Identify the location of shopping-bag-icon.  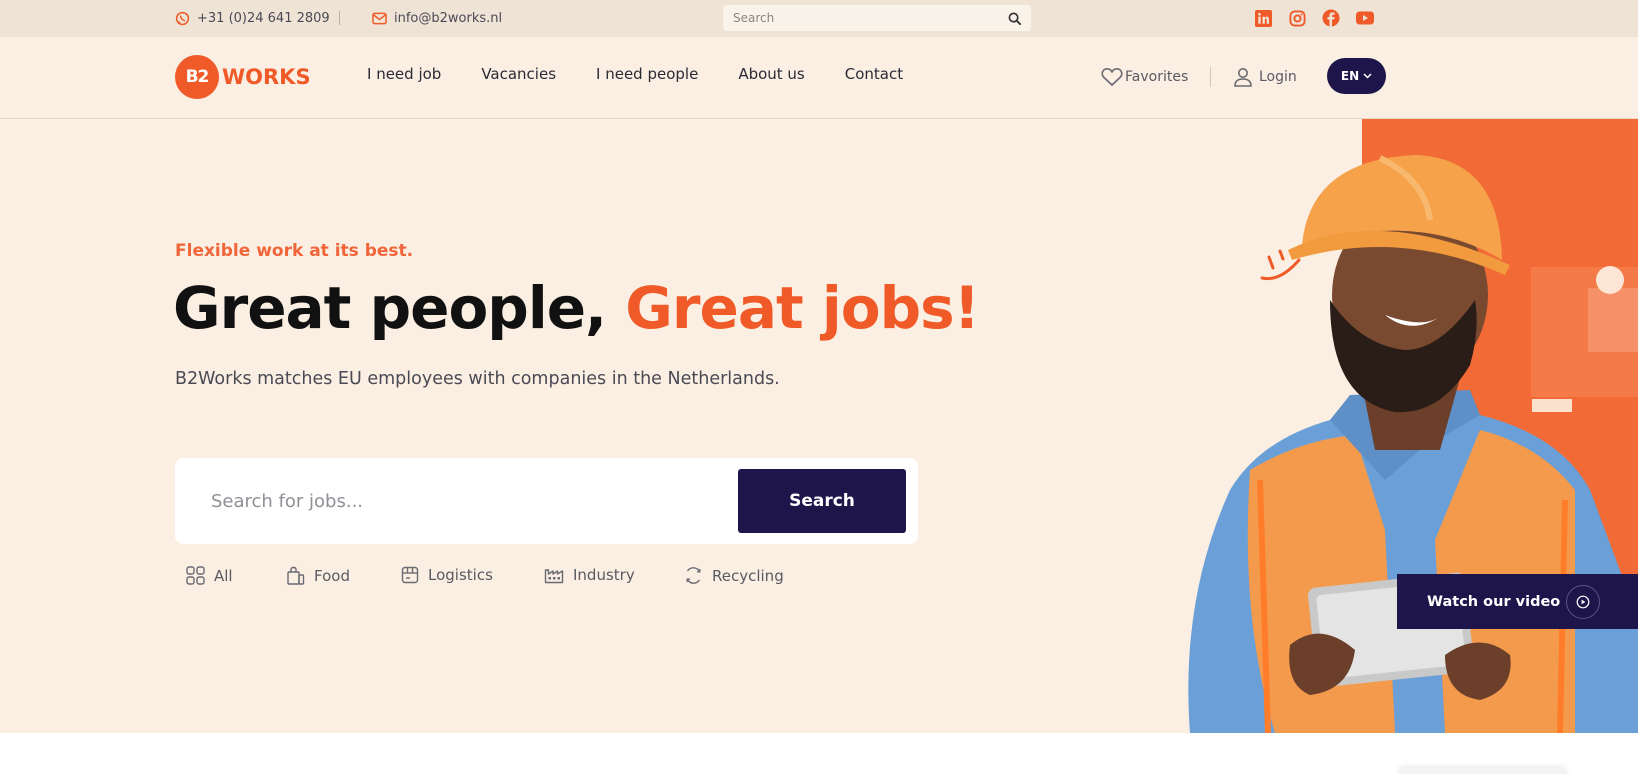
(296, 575).